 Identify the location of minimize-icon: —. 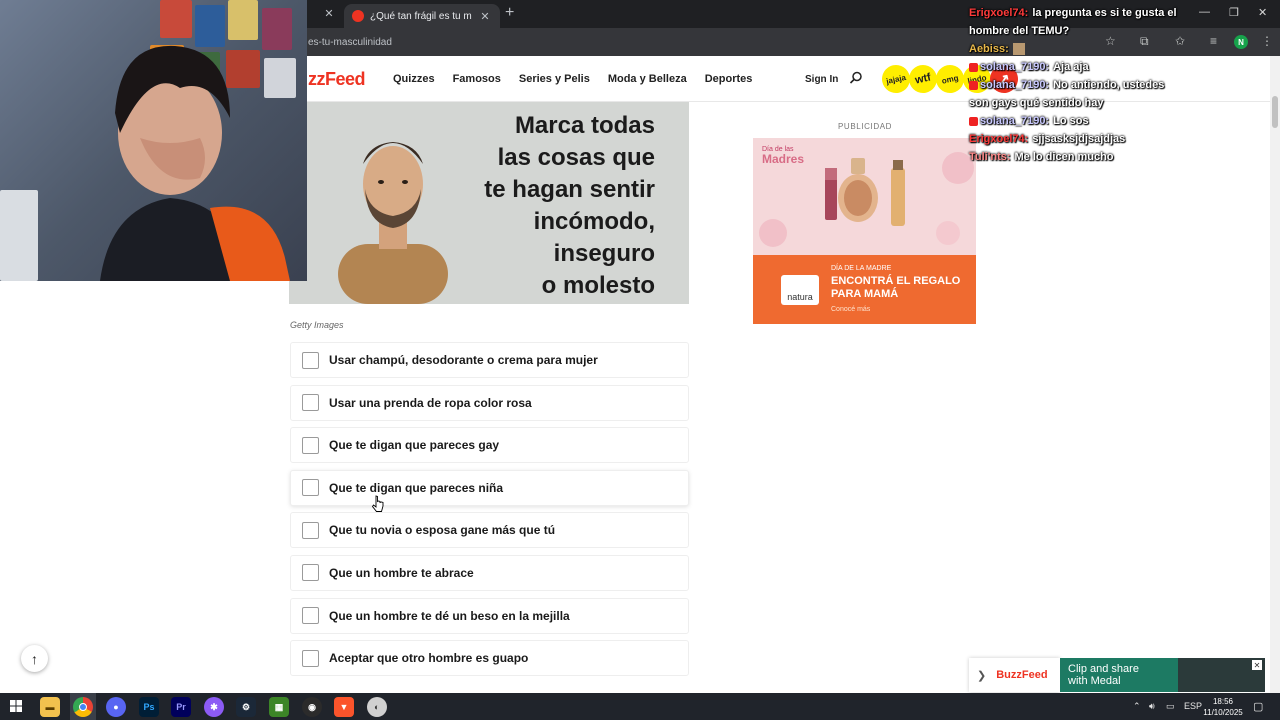
(1204, 12).